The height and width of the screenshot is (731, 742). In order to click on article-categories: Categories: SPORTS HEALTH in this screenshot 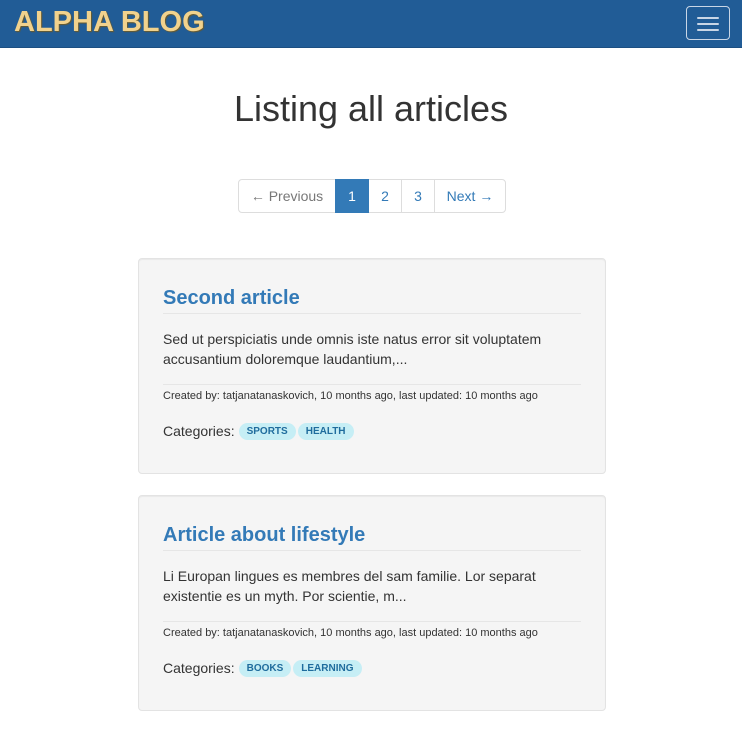, I will do `click(259, 431)`.